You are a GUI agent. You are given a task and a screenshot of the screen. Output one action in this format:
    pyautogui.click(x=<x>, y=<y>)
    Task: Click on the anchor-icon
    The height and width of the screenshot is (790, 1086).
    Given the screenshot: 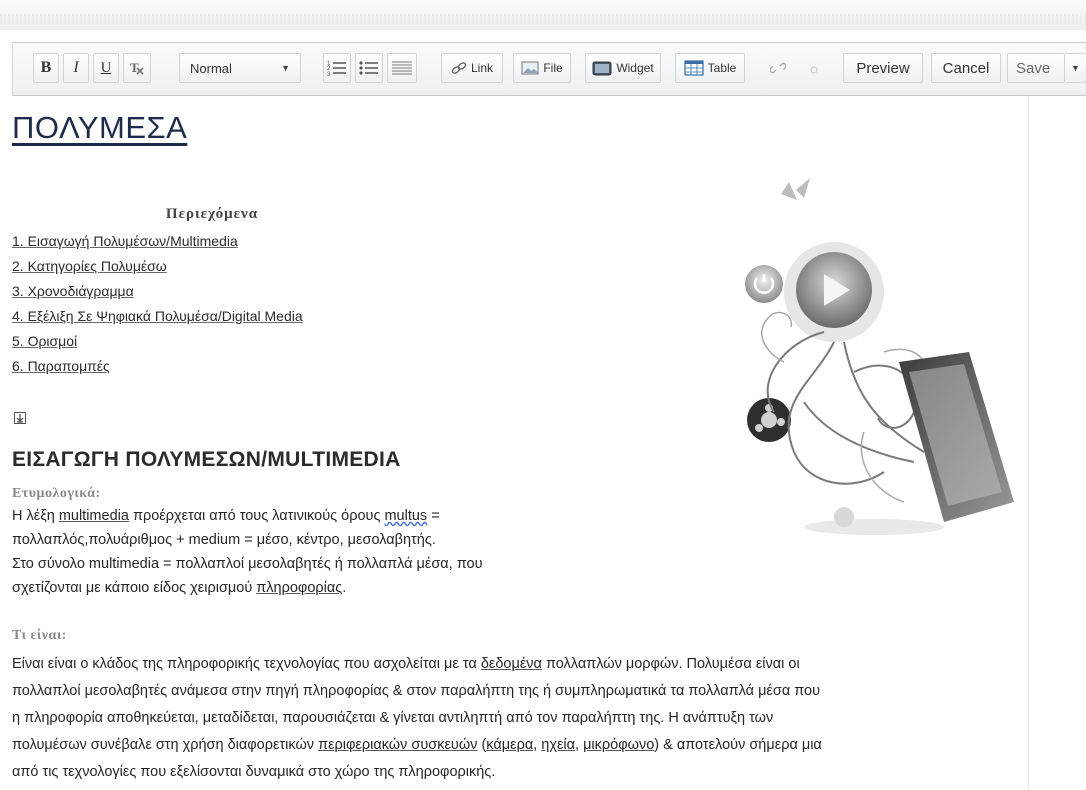 What is the action you would take?
    pyautogui.click(x=814, y=70)
    